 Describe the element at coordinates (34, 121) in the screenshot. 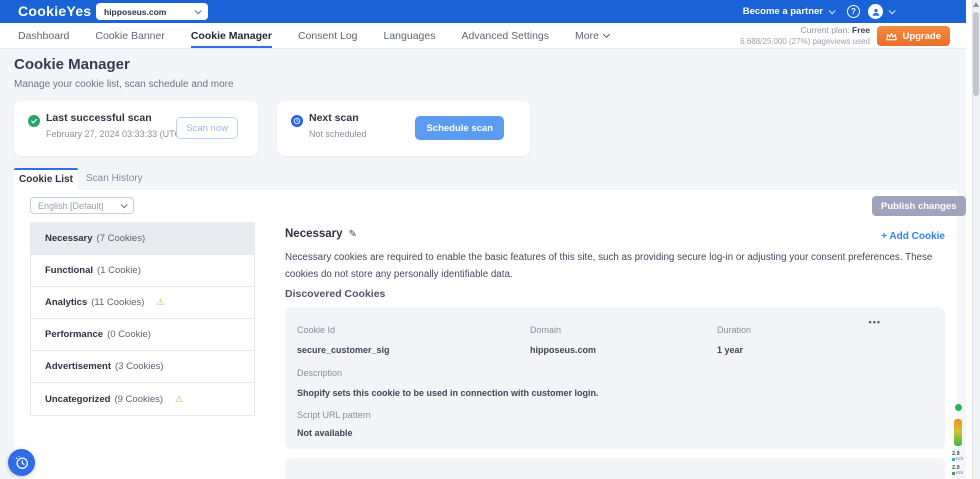

I see `success-check-icon` at that location.